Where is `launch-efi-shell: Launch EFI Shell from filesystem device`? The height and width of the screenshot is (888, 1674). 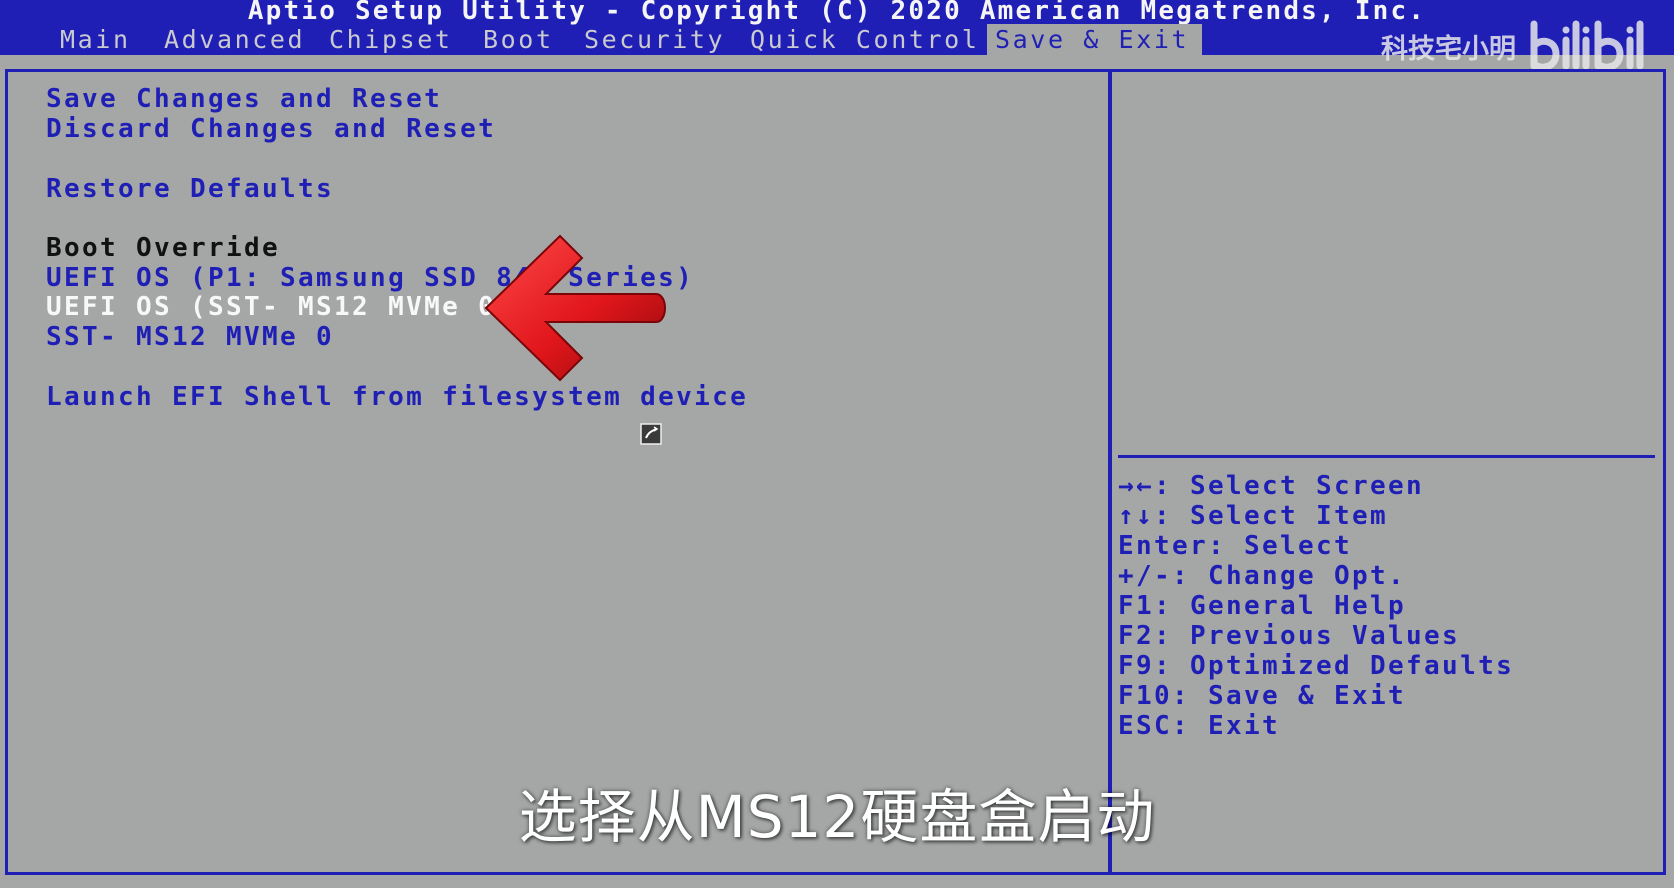
launch-efi-shell: Launch EFI Shell from filesystem device is located at coordinates (397, 397).